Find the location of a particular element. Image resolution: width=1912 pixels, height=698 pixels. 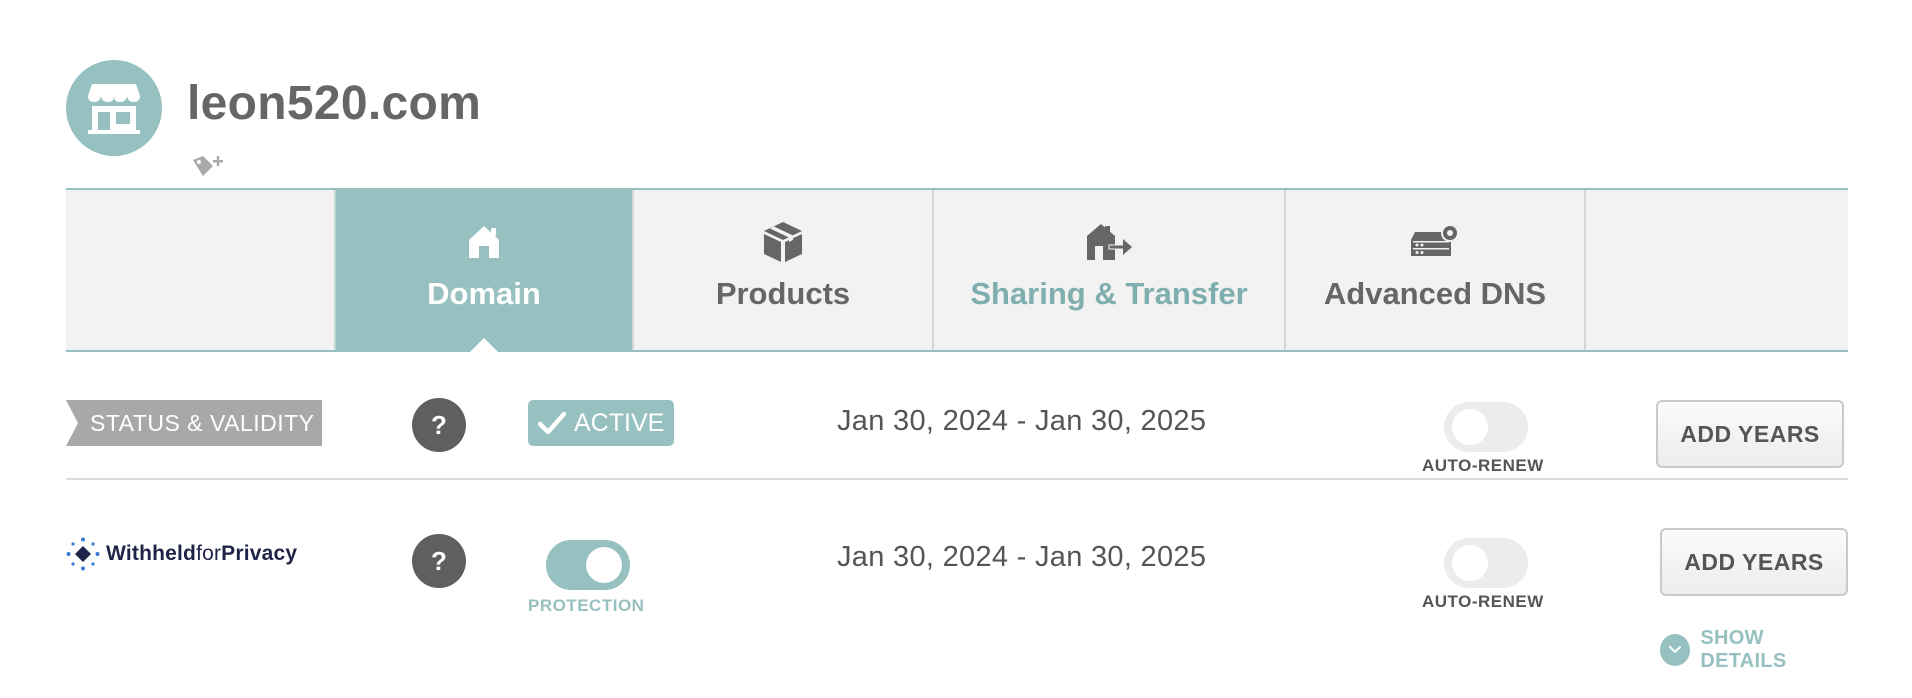

tag-add-icon is located at coordinates (207, 166).